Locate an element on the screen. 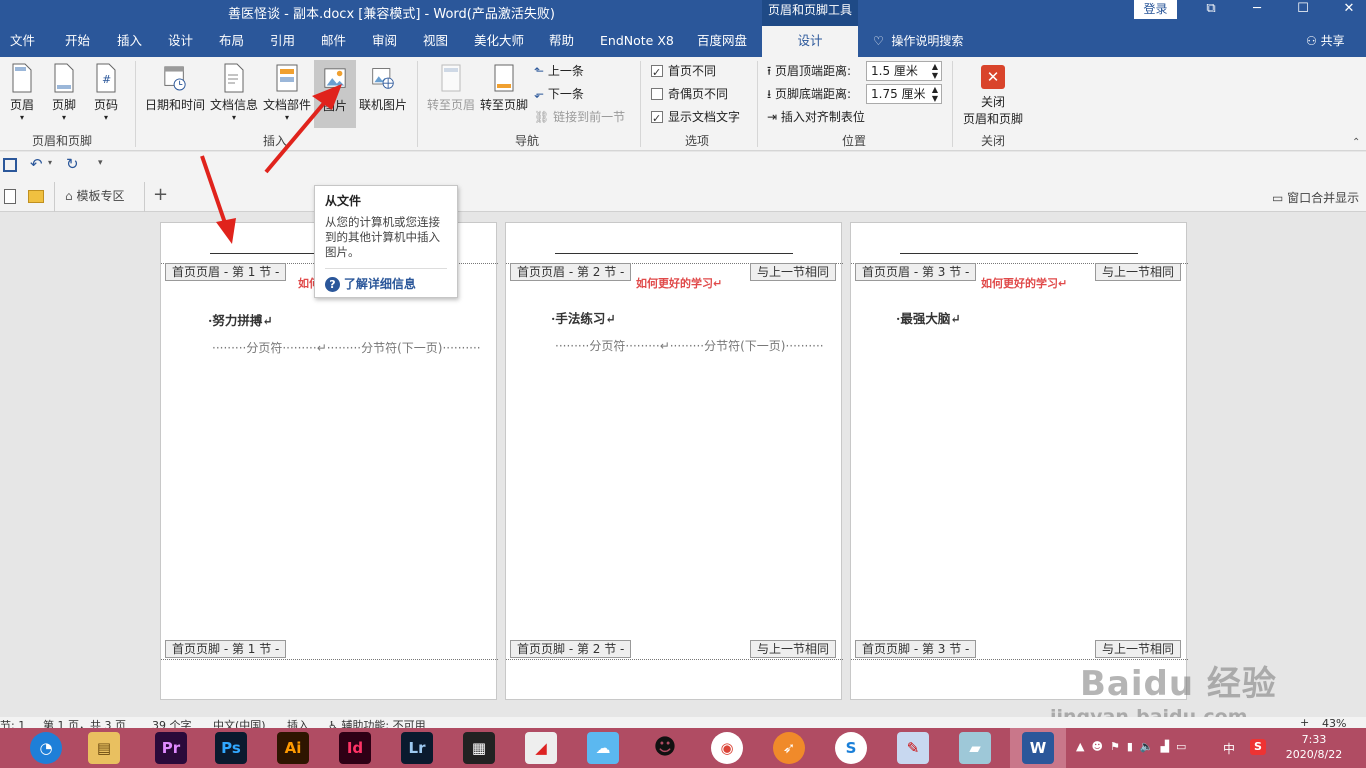 This screenshot has width=1366, height=768. footer-button: 页脚 ▾ is located at coordinates (64, 92).